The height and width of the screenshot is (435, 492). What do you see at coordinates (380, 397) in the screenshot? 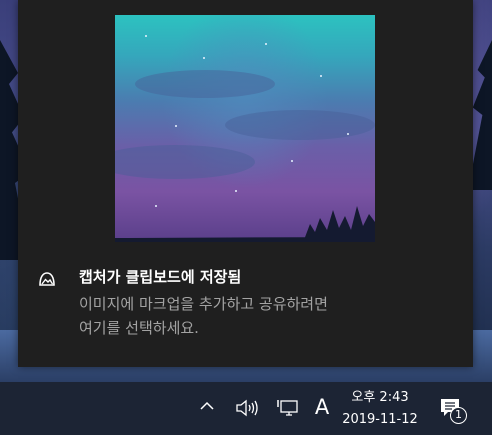
I see `clock-time: 오후 2:43` at bounding box center [380, 397].